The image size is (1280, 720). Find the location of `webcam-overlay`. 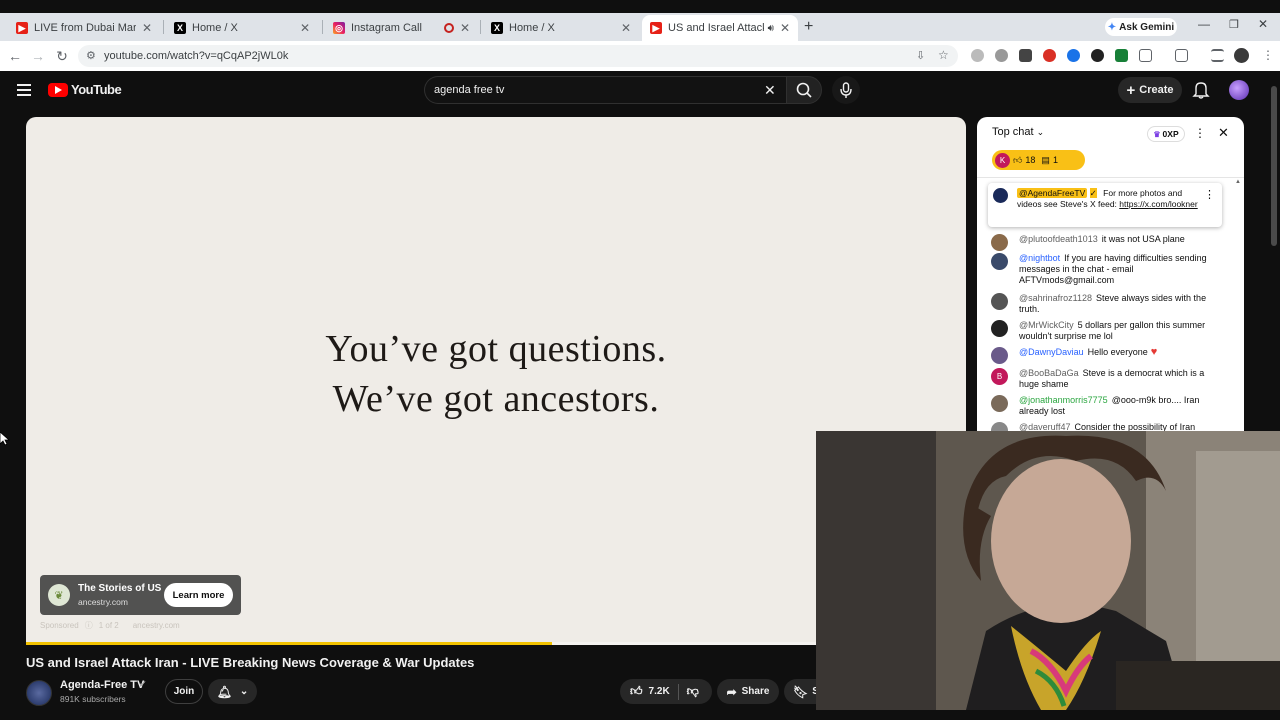

webcam-overlay is located at coordinates (1048, 570).